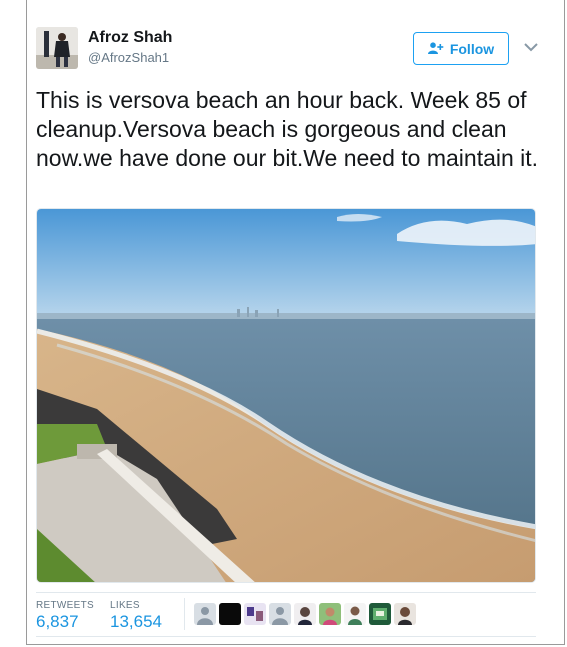 The image size is (567, 647). I want to click on avatar-image, so click(57, 48).